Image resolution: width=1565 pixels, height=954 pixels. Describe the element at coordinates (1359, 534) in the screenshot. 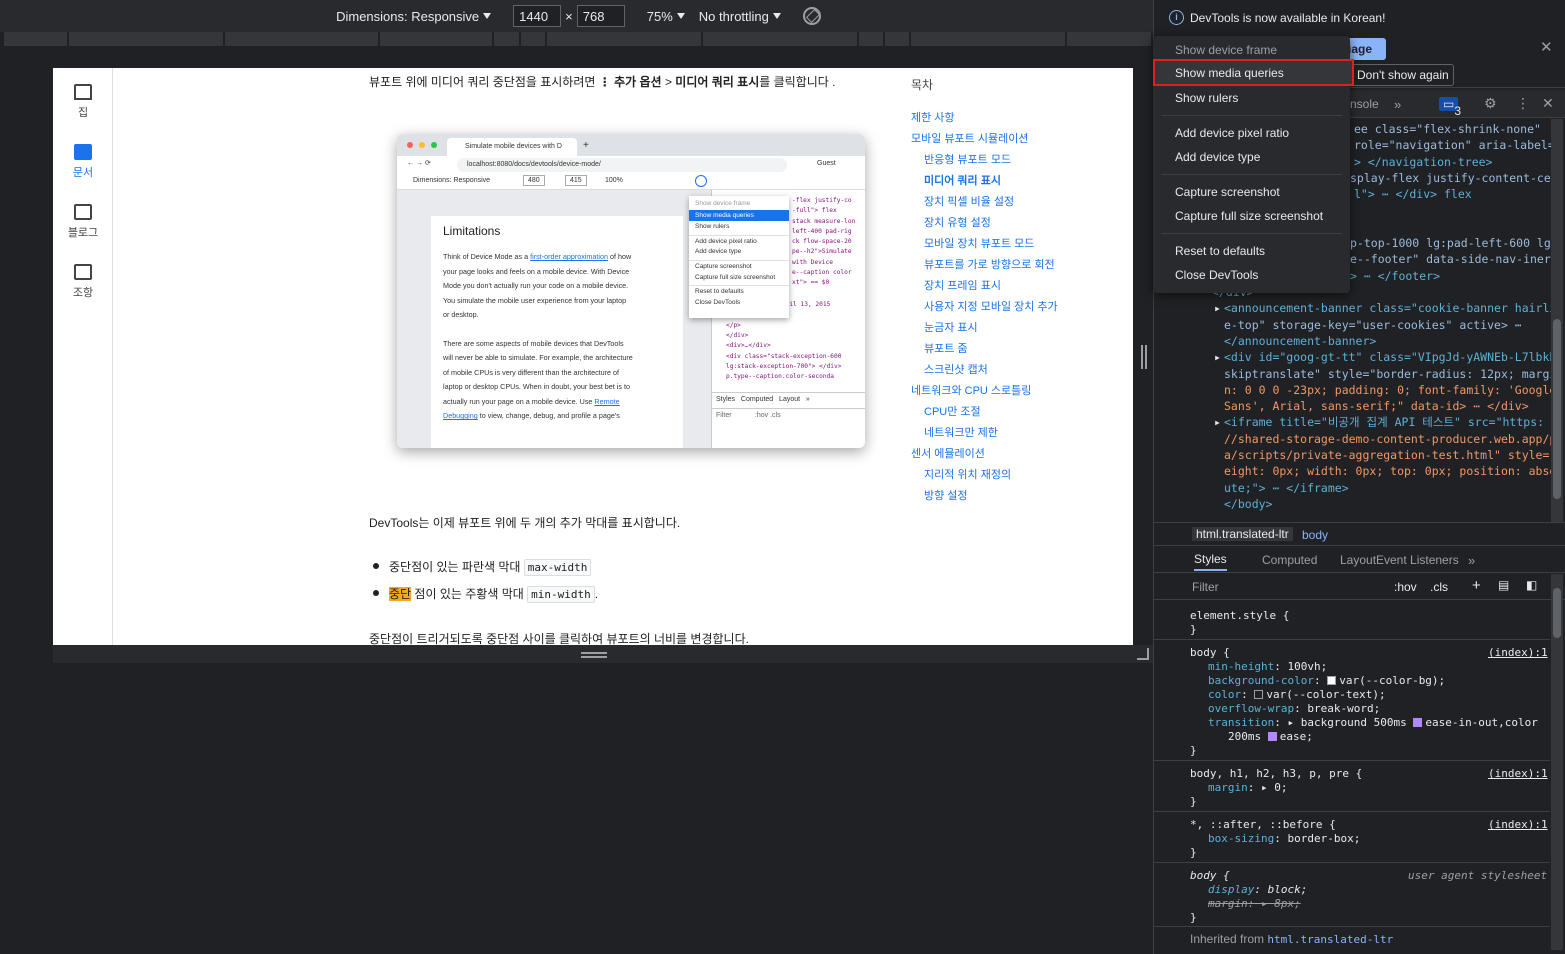

I see `breadcrumb: html.translated-ltr body` at that location.